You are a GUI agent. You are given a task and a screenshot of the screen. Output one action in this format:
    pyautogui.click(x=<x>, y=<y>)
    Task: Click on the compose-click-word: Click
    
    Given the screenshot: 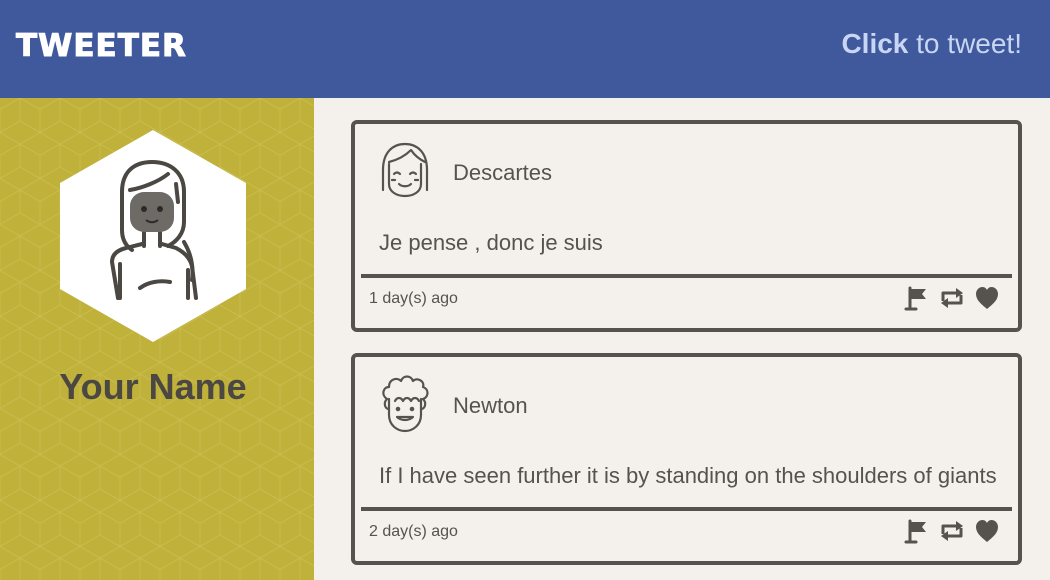 What is the action you would take?
    pyautogui.click(x=874, y=43)
    